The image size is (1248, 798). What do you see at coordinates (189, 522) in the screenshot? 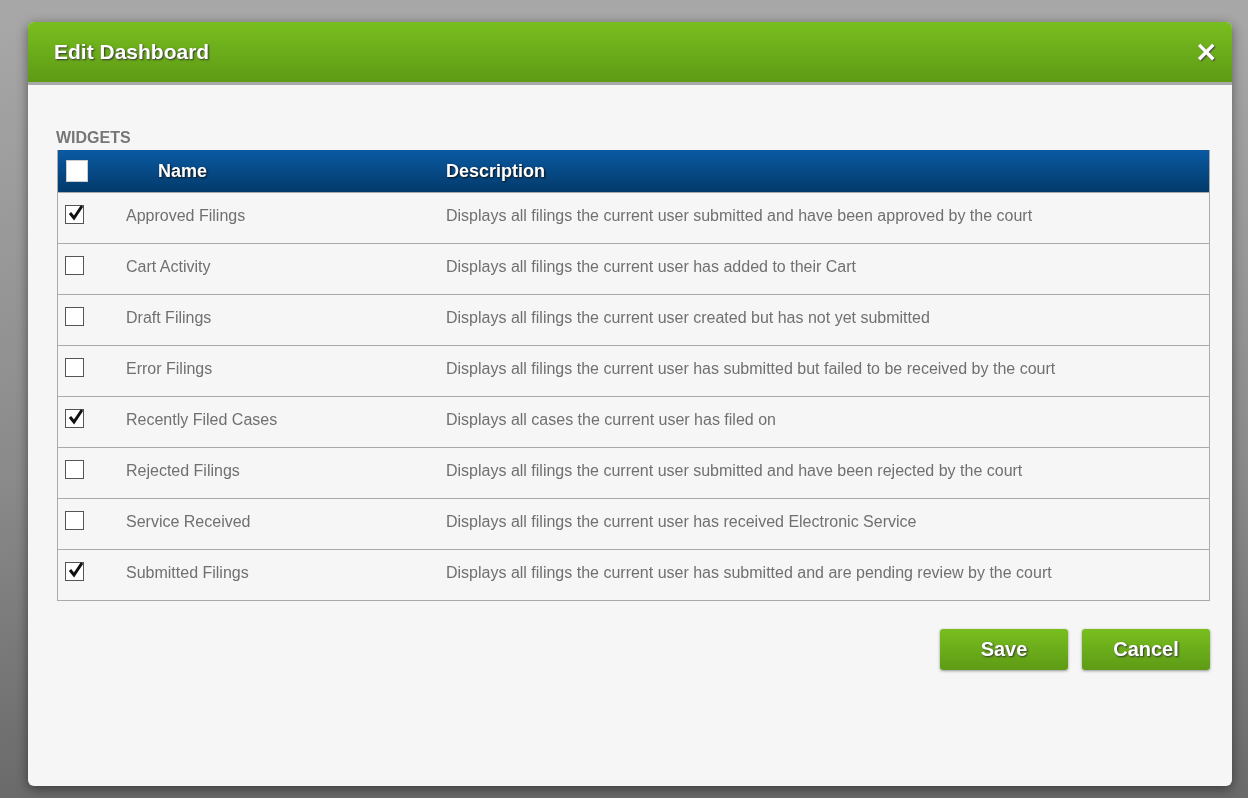
I see `table-cell-text: Service Received` at bounding box center [189, 522].